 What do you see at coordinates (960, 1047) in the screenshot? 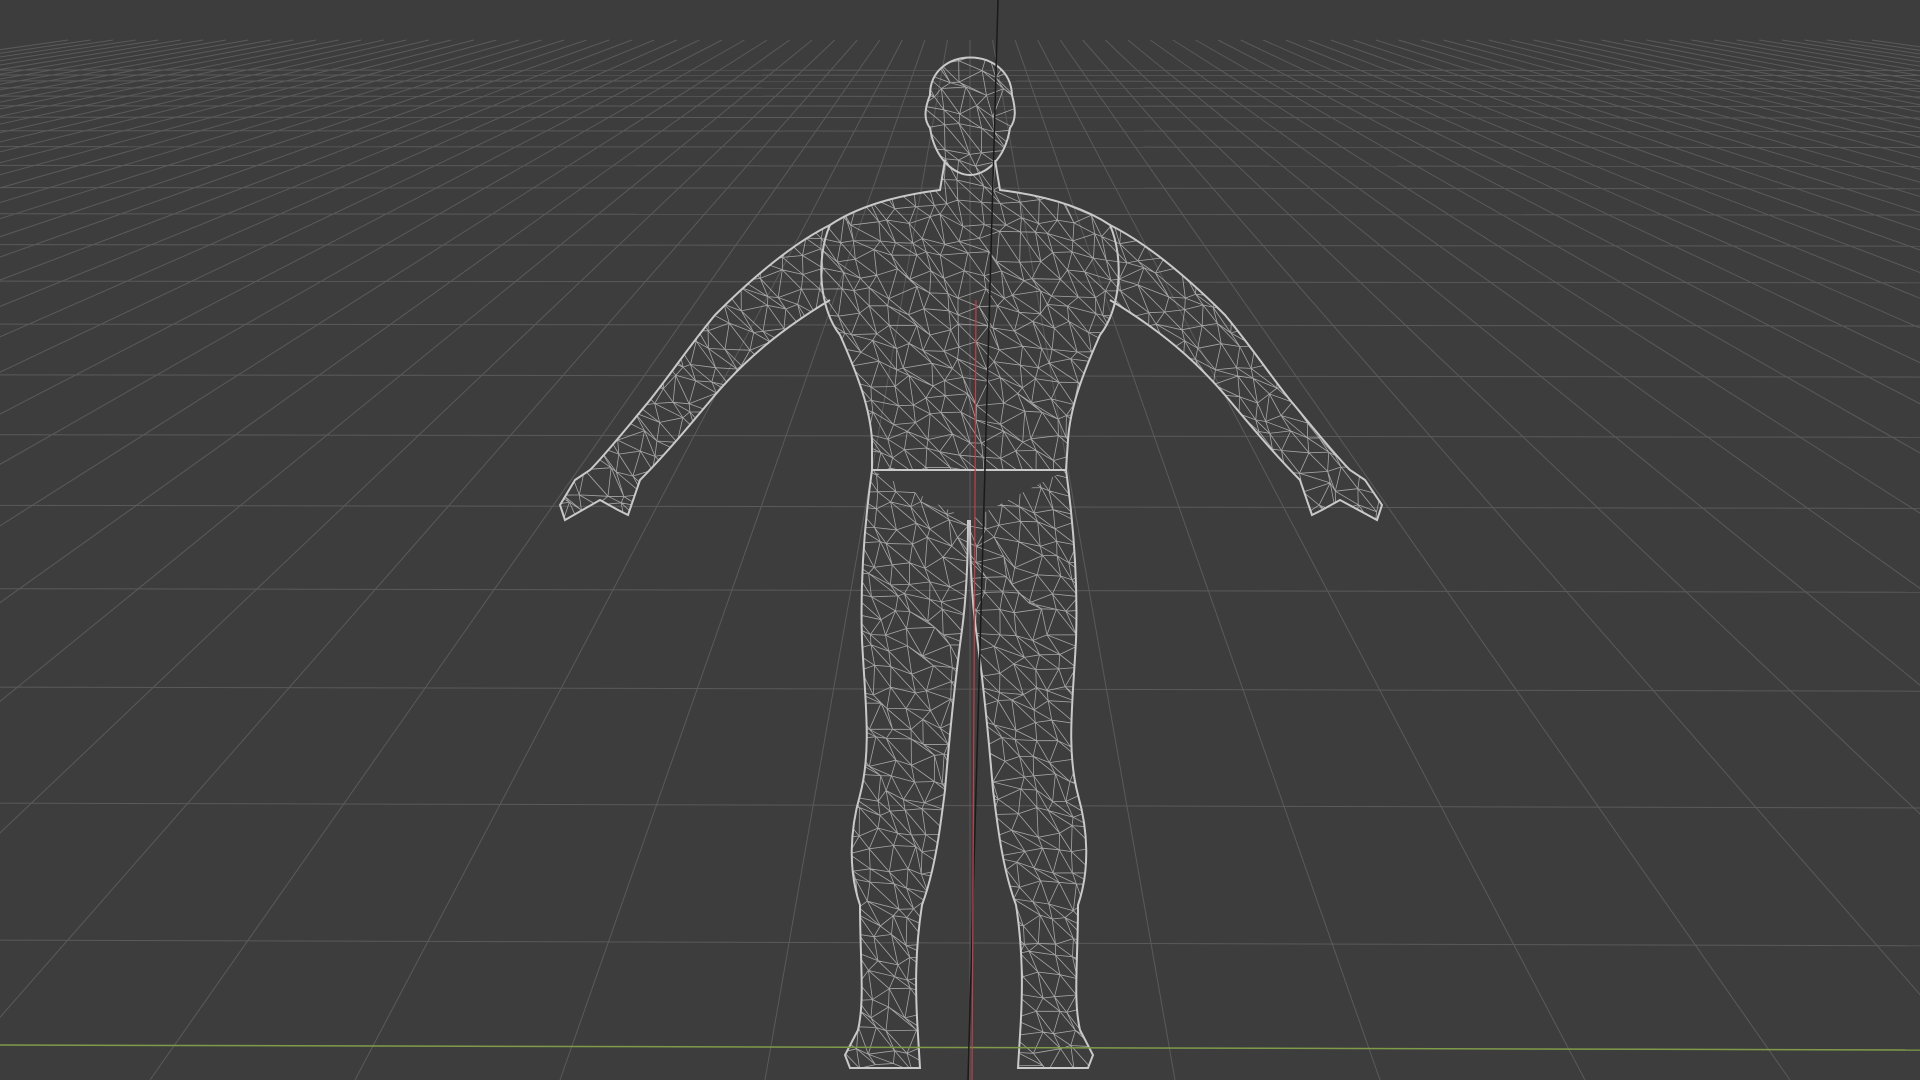
I see `x-axis-line` at bounding box center [960, 1047].